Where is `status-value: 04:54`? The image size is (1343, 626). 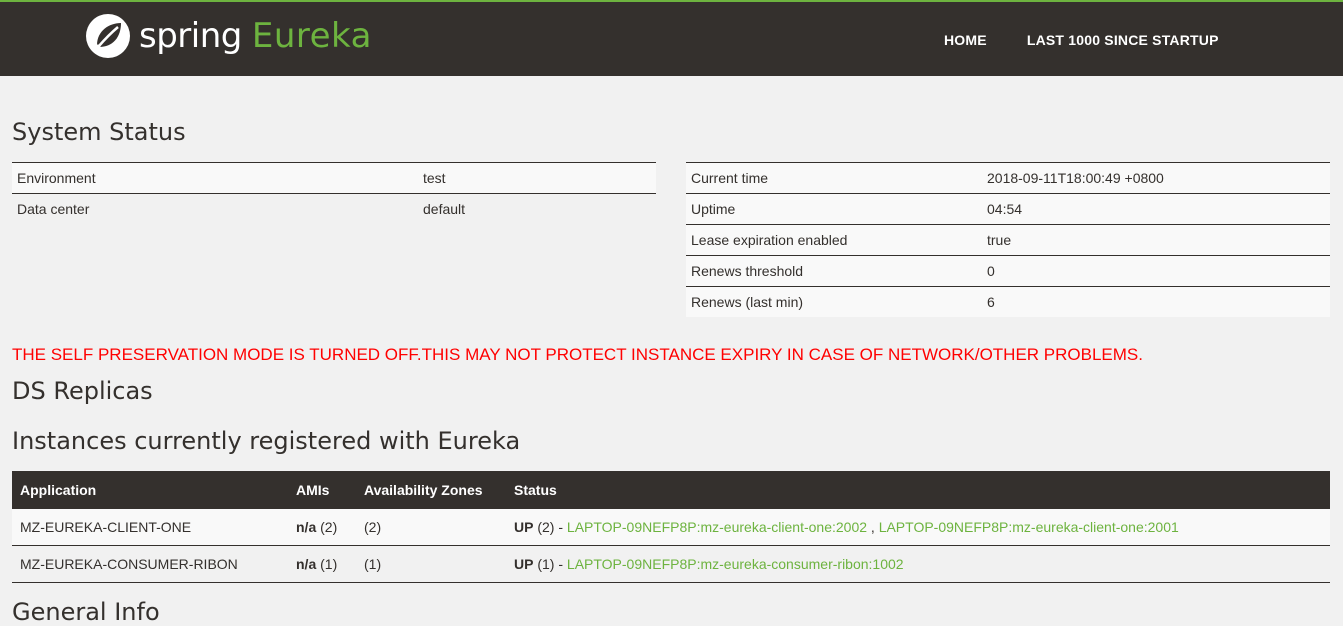
status-value: 04:54 is located at coordinates (1156, 209).